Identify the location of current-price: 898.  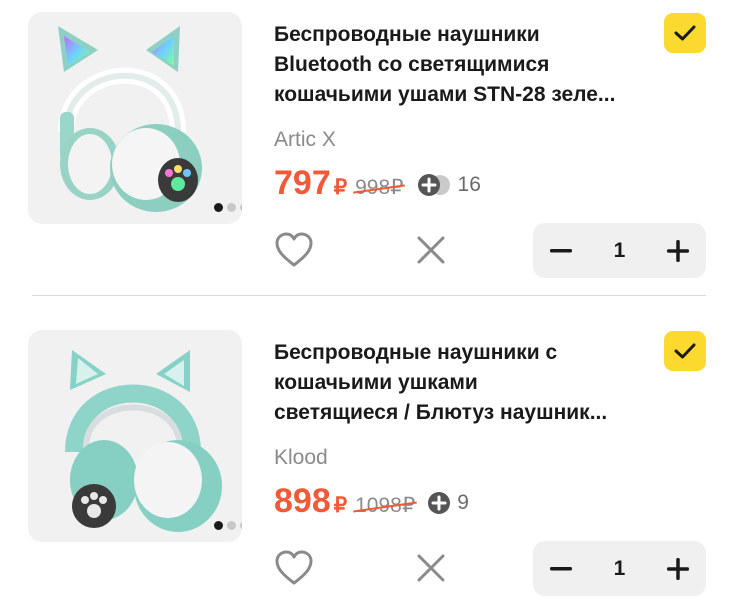
(302, 501).